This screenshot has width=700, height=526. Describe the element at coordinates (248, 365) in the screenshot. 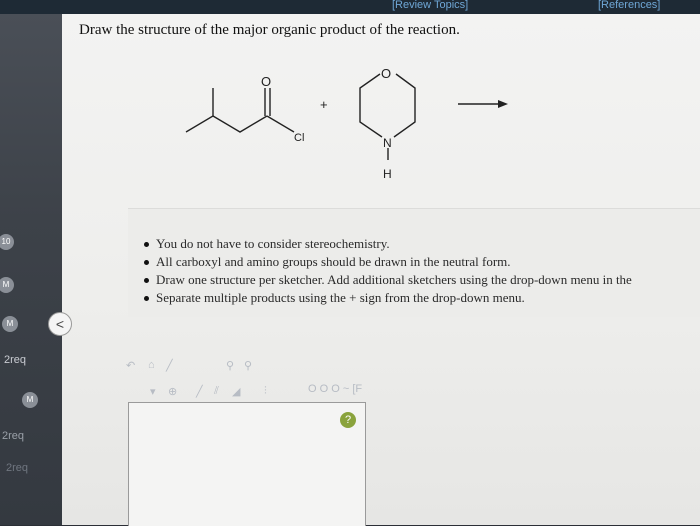

I see `zoom-out-icon: ⚲` at that location.